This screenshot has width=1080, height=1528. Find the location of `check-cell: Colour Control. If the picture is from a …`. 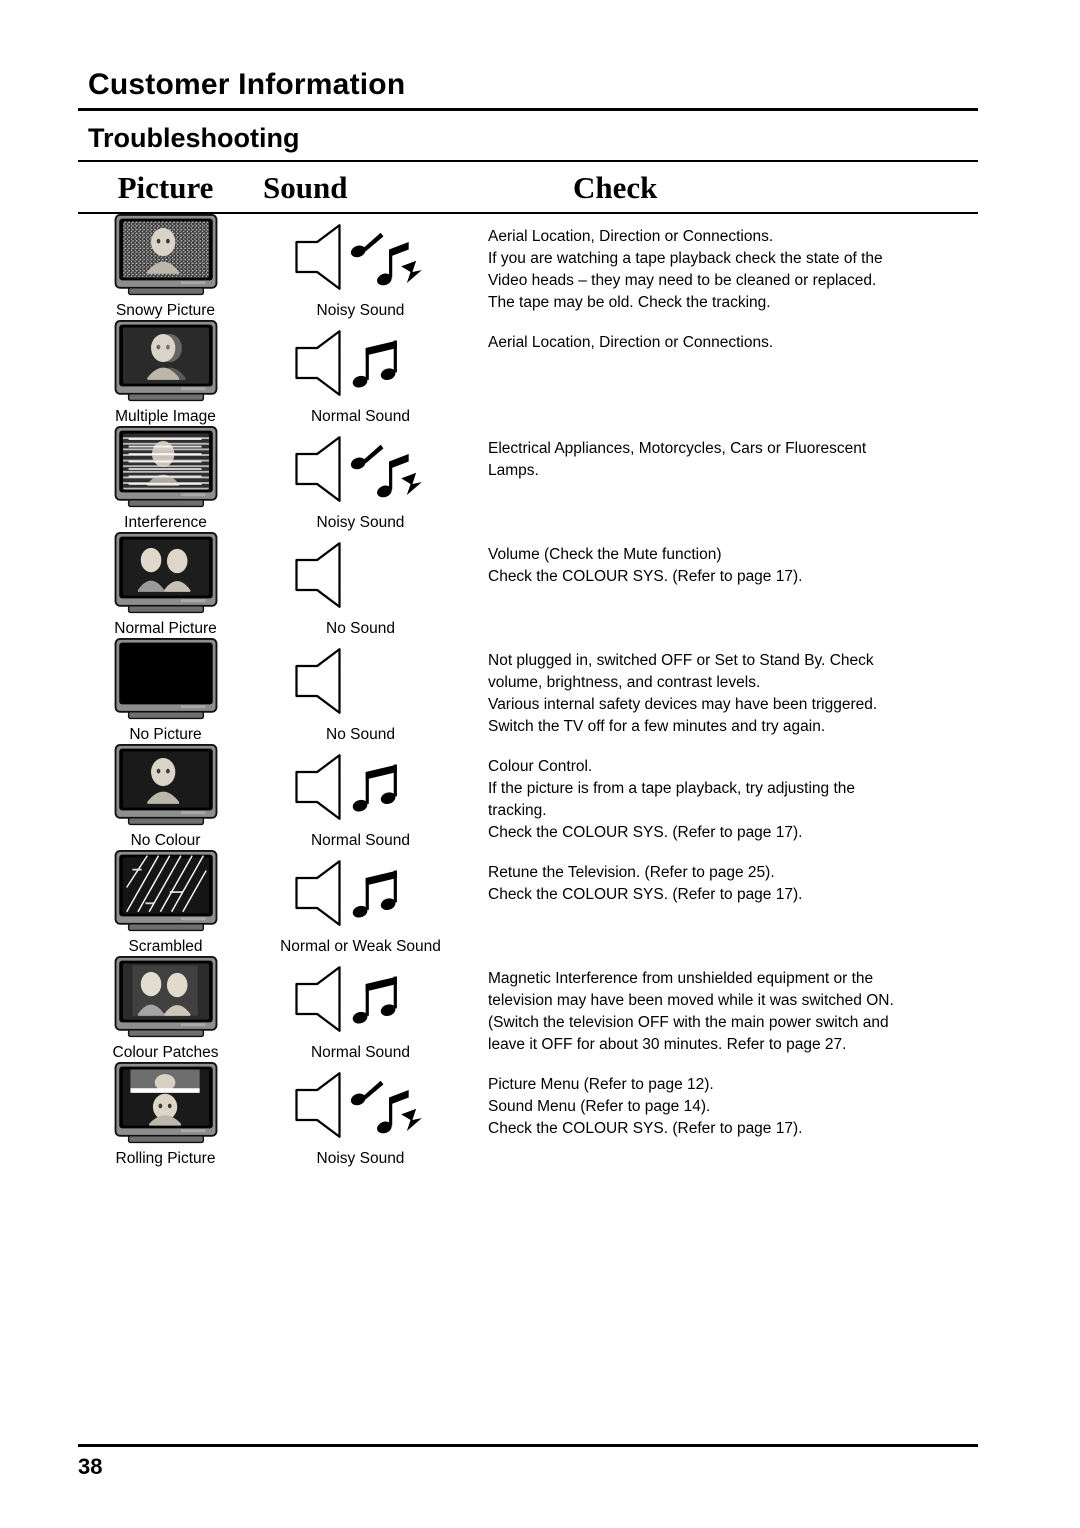

check-cell: Colour Control. If the picture is from a … is located at coordinates (723, 794).